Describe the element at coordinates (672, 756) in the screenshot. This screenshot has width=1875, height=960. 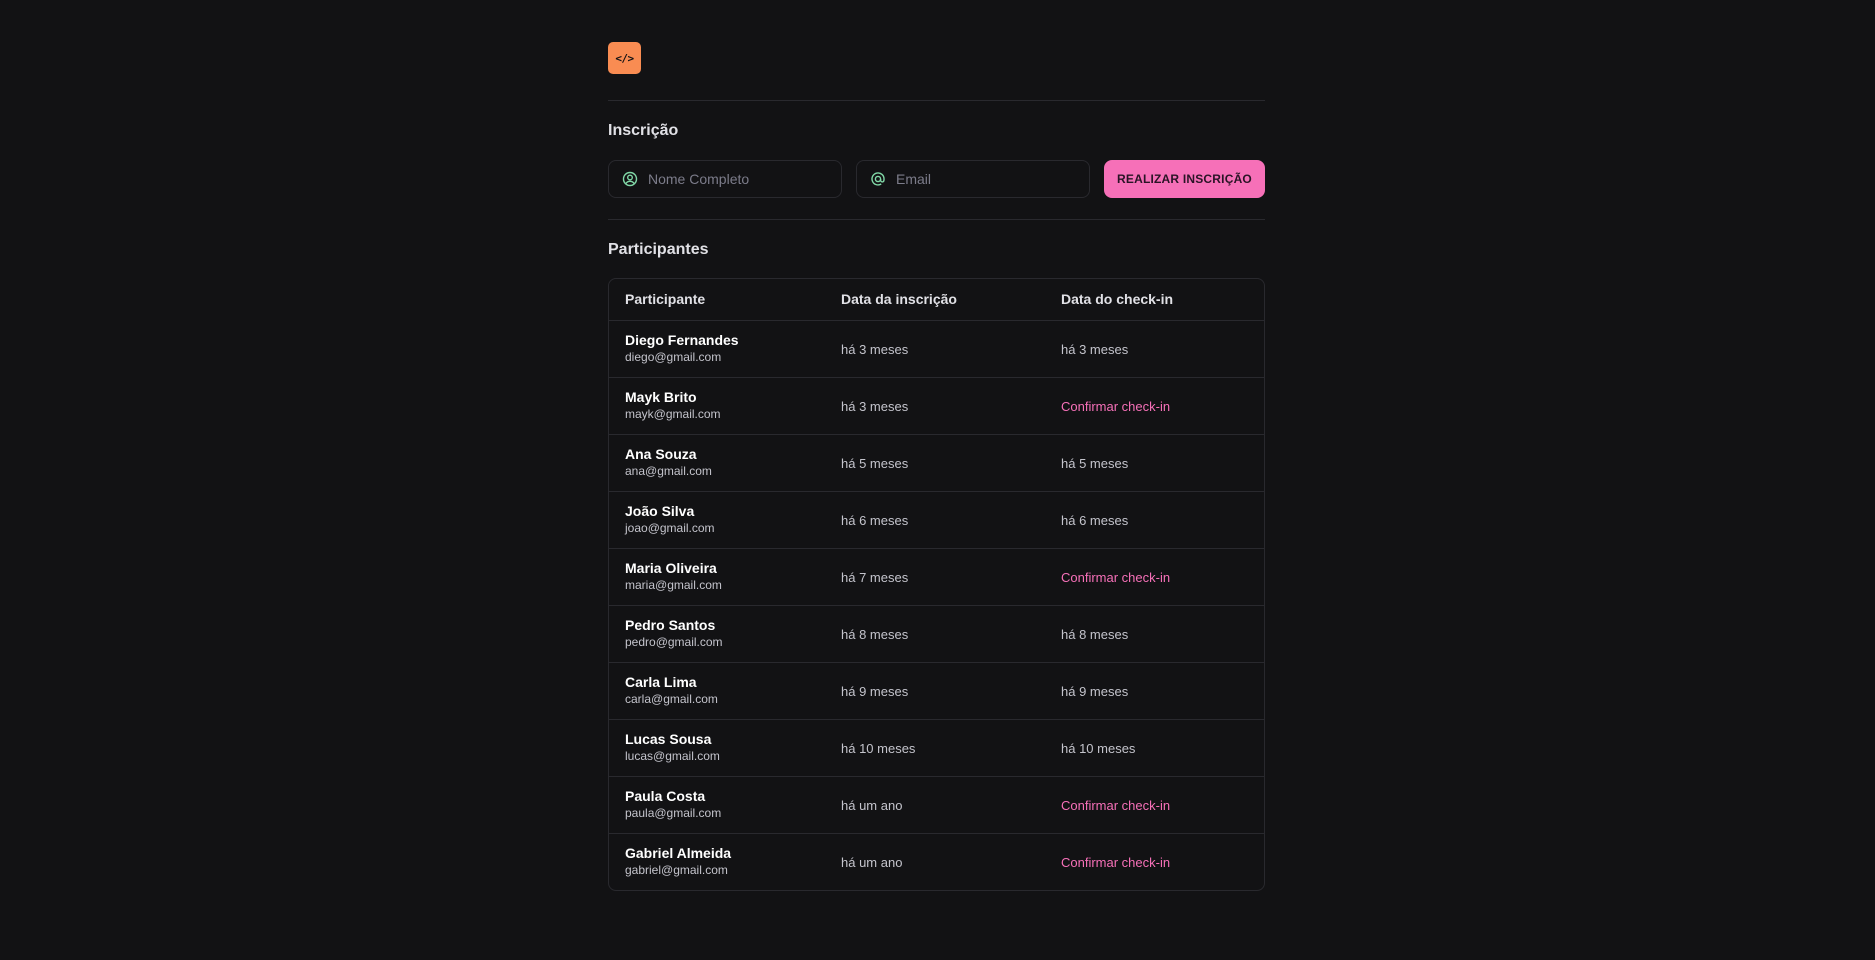
I see `participant-email: lucas@gmail.com` at that location.